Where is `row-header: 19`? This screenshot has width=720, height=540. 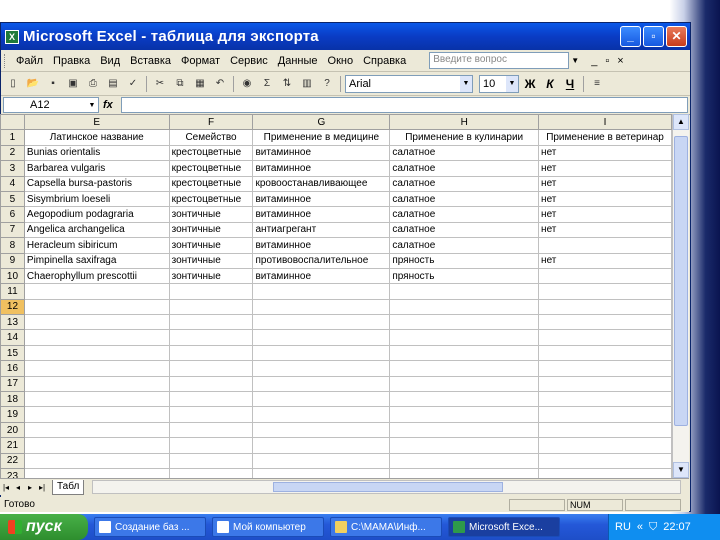 row-header: 19 is located at coordinates (12, 414).